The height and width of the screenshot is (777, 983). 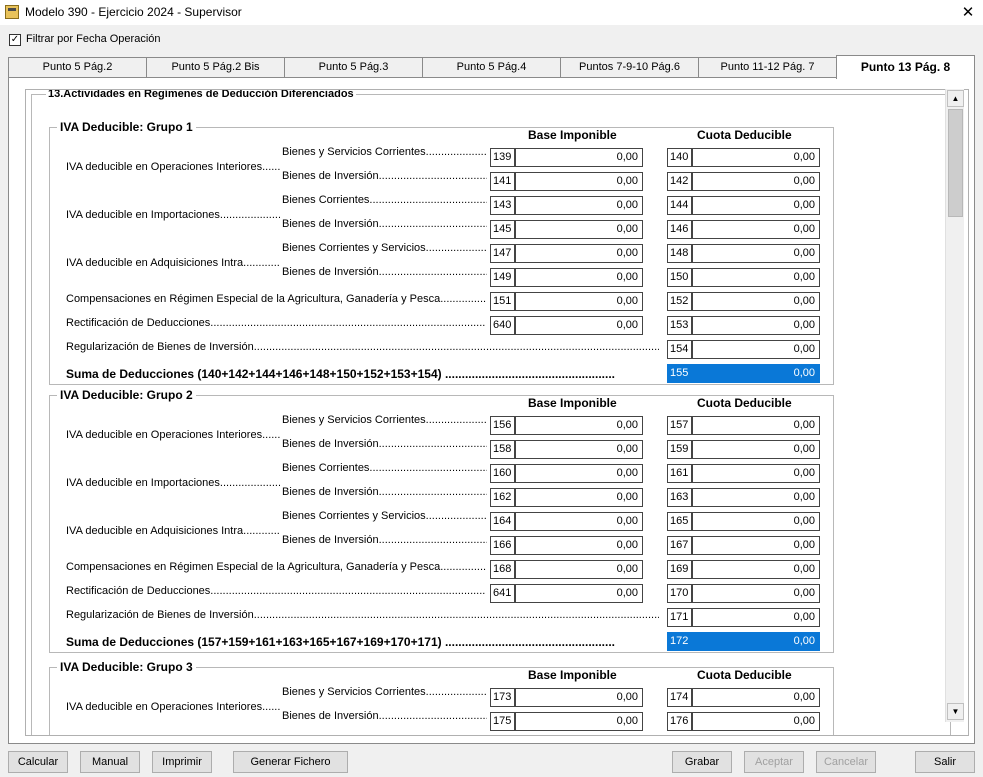 What do you see at coordinates (679, 497) in the screenshot?
I see `cuota-code: 163` at bounding box center [679, 497].